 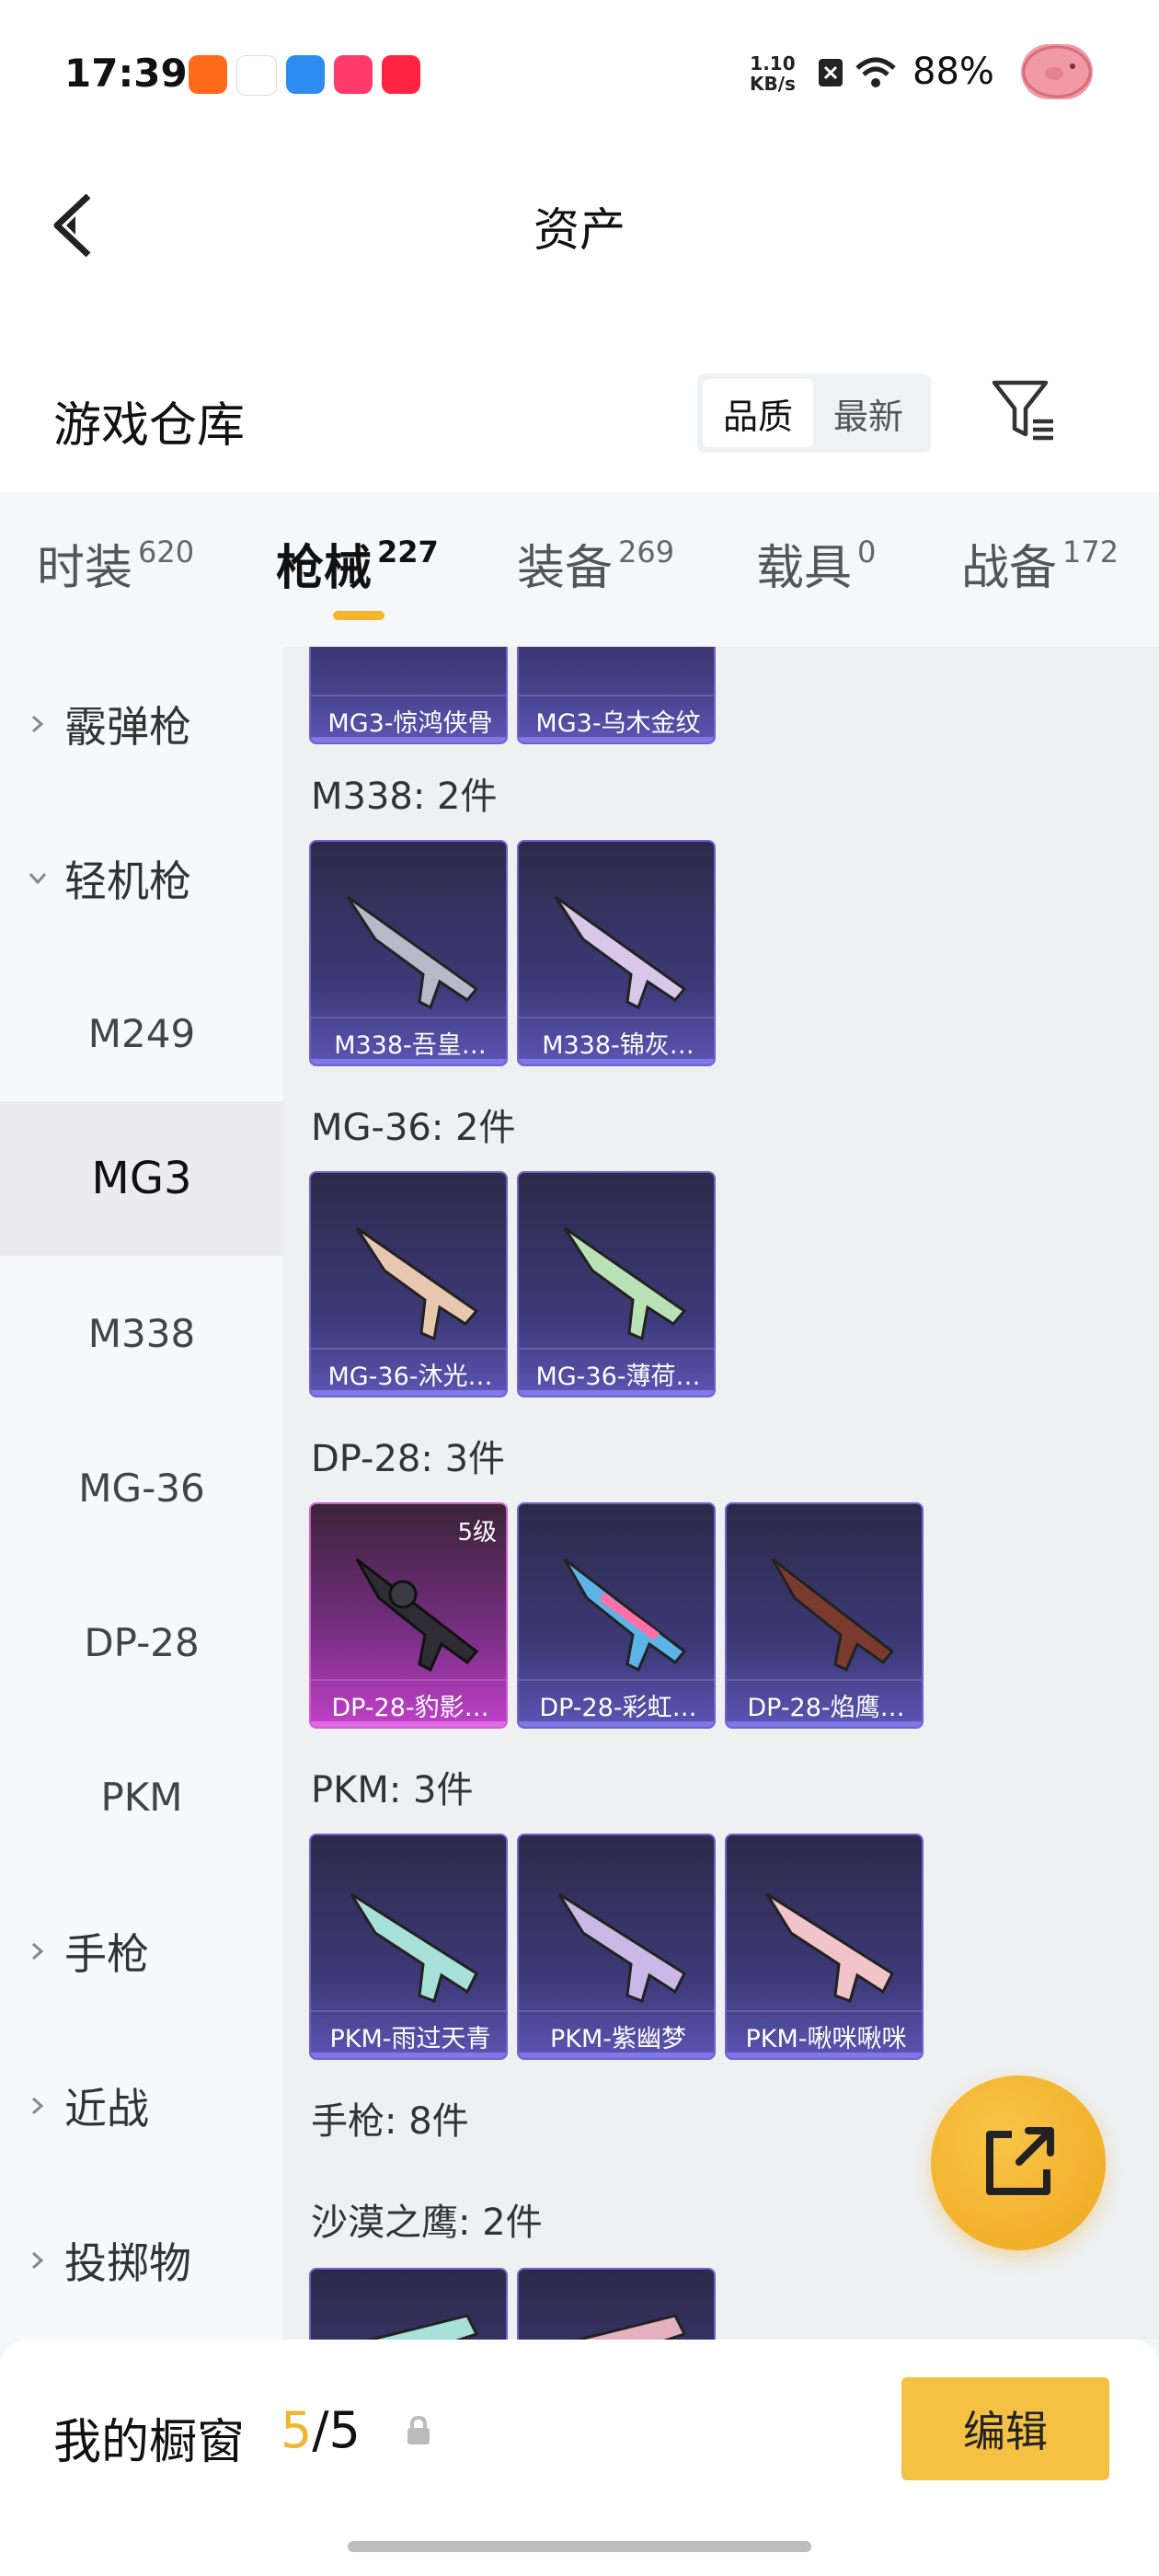 I want to click on group-label: M338: 2件, so click(x=404, y=797).